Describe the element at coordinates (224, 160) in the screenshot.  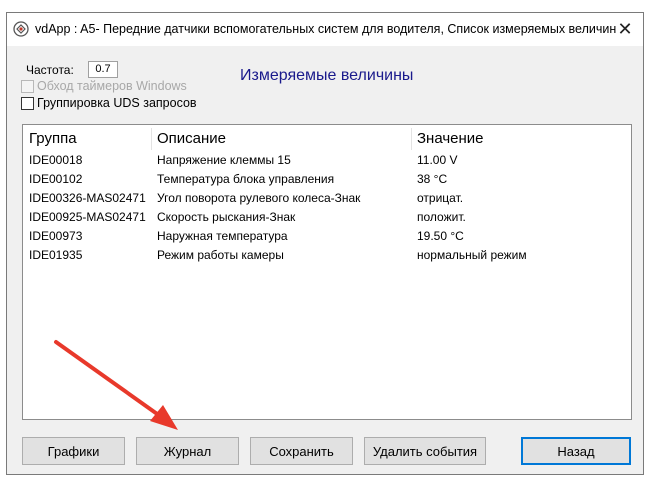
I see `cell-description: Напряжение клеммы 15` at that location.